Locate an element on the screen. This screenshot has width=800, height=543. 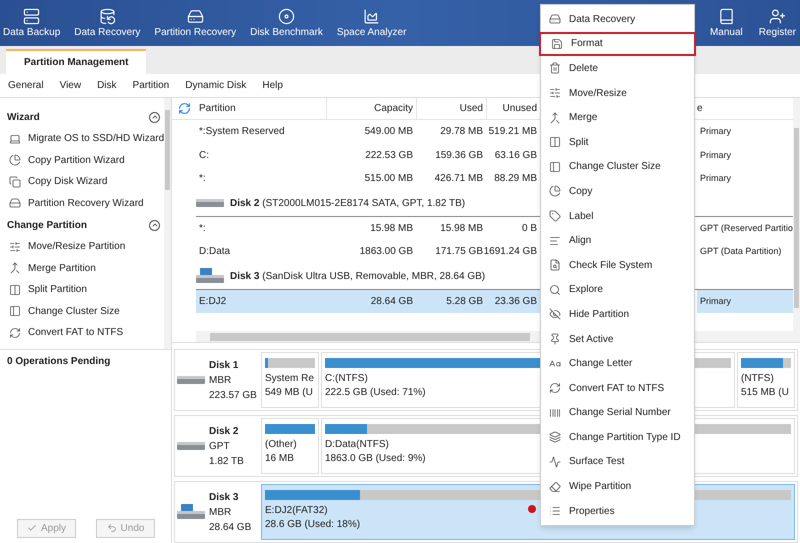
disk-style: GPT is located at coordinates (220, 447).